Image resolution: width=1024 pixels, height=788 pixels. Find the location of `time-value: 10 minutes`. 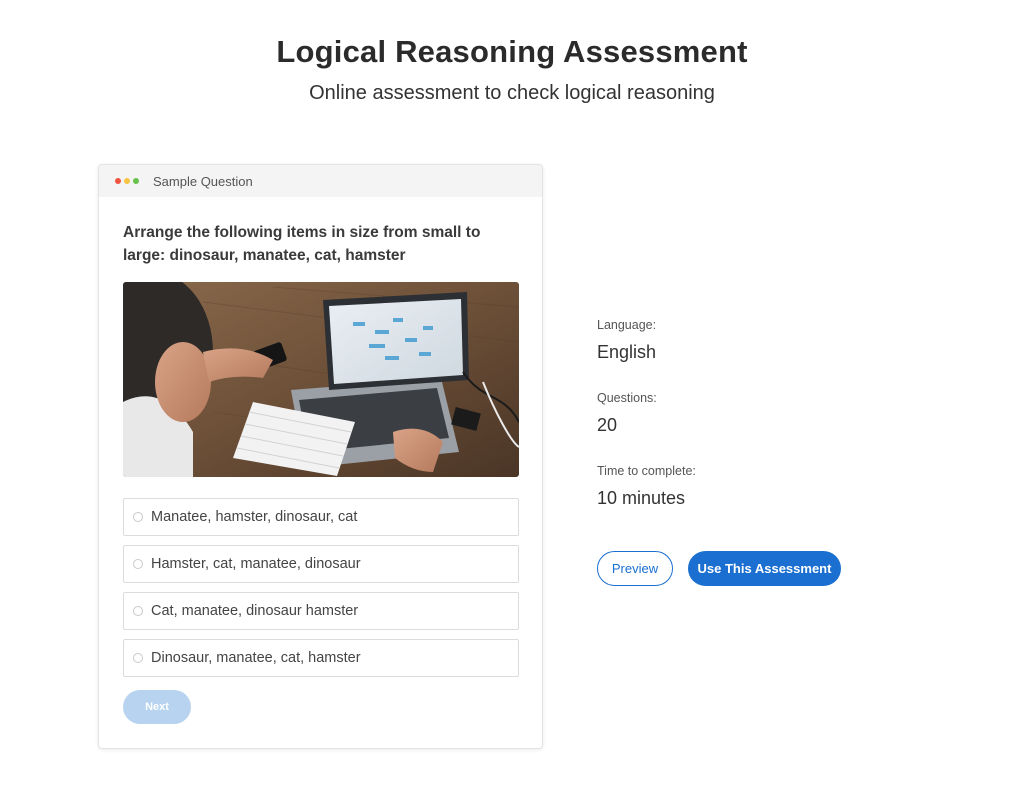

time-value: 10 minutes is located at coordinates (641, 498).